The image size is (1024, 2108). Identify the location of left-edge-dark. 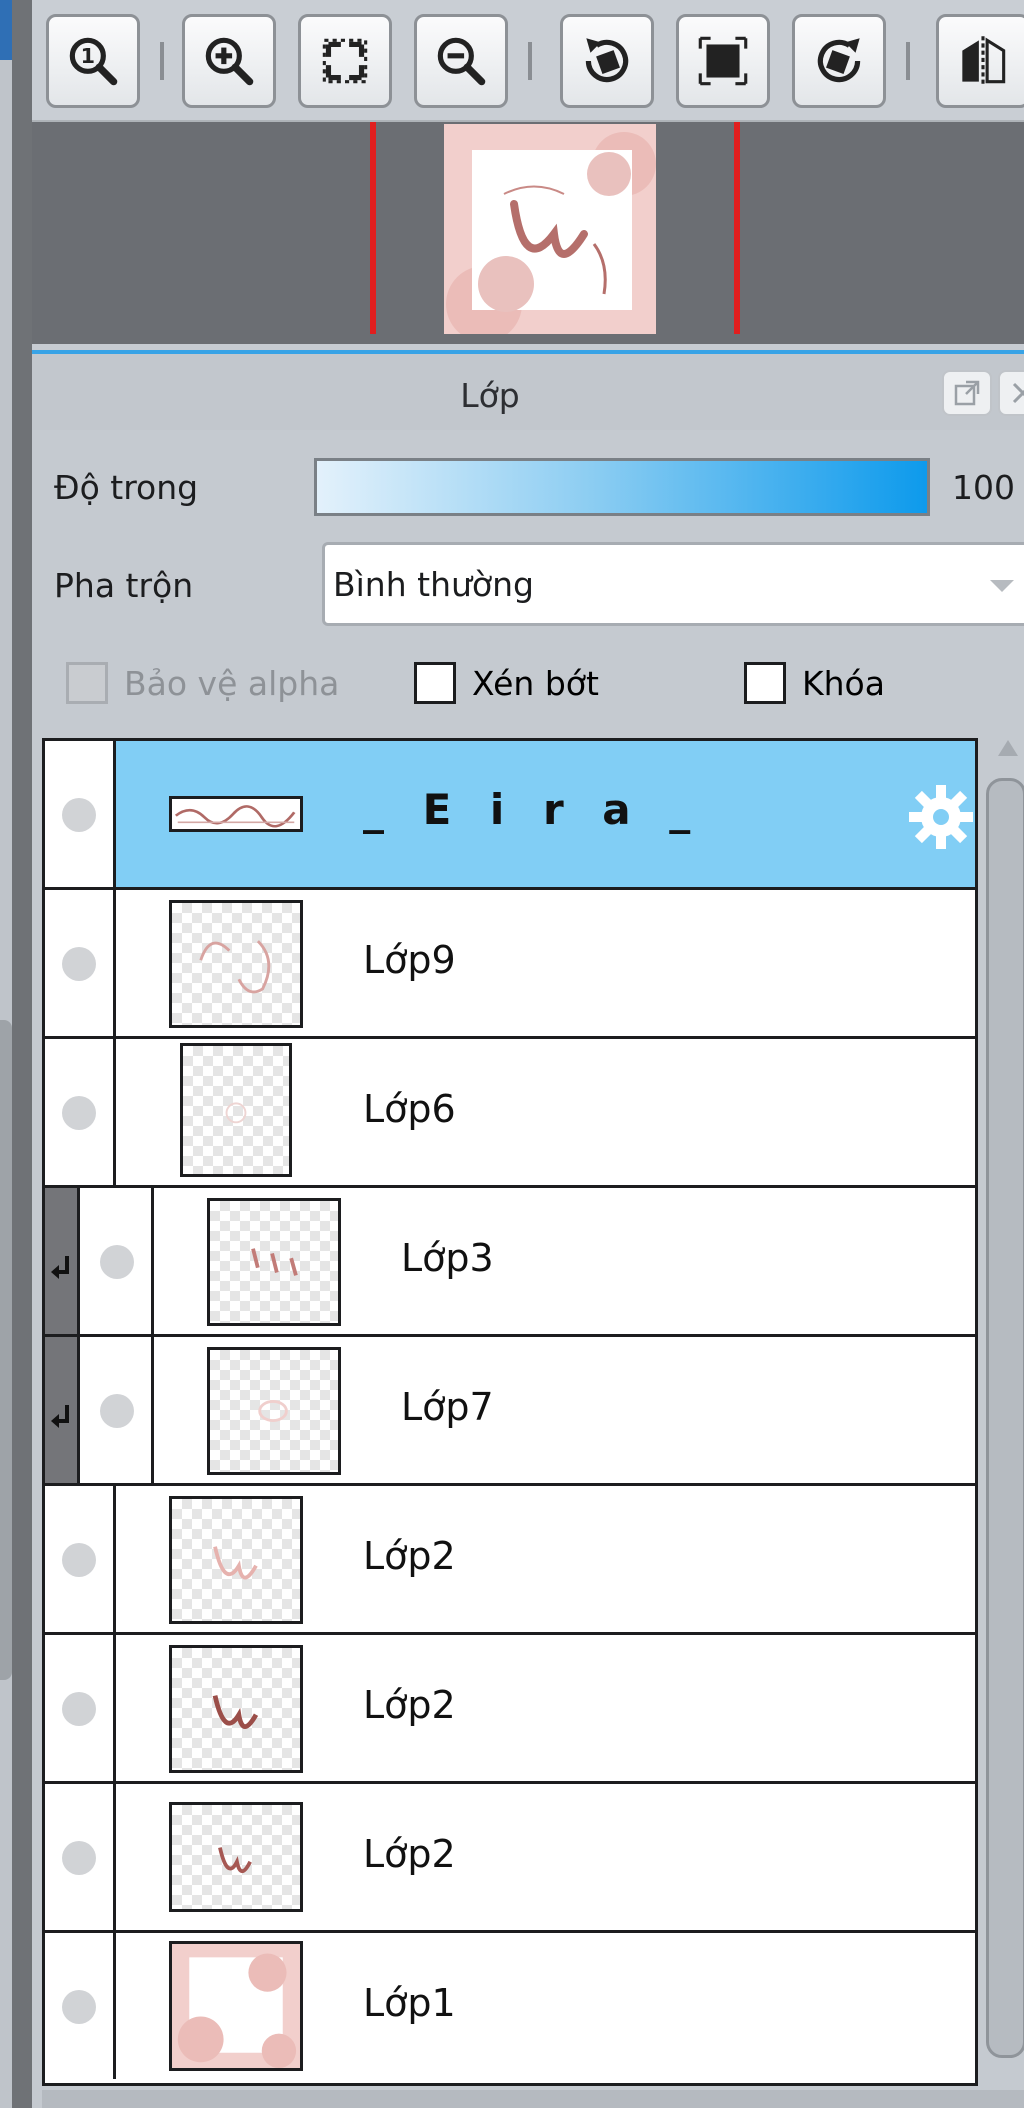
(22, 1054).